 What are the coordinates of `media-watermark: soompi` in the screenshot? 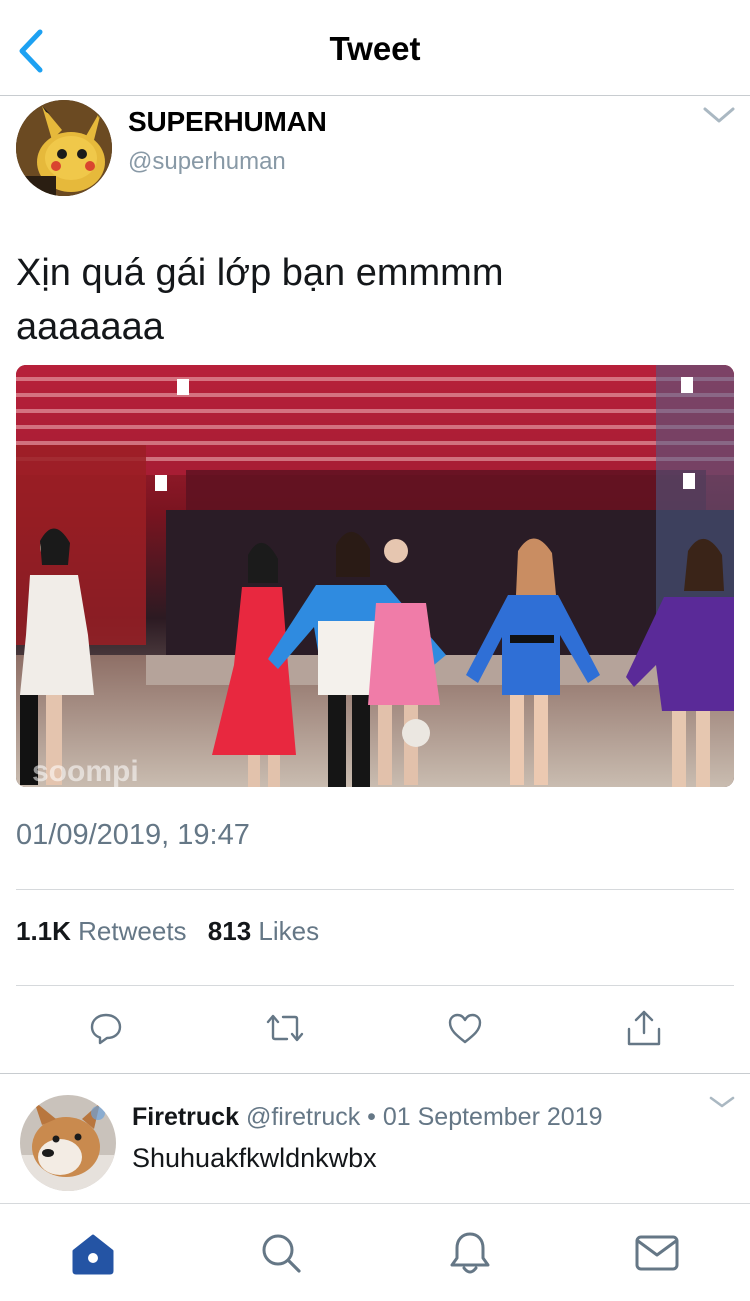 It's located at (85, 771).